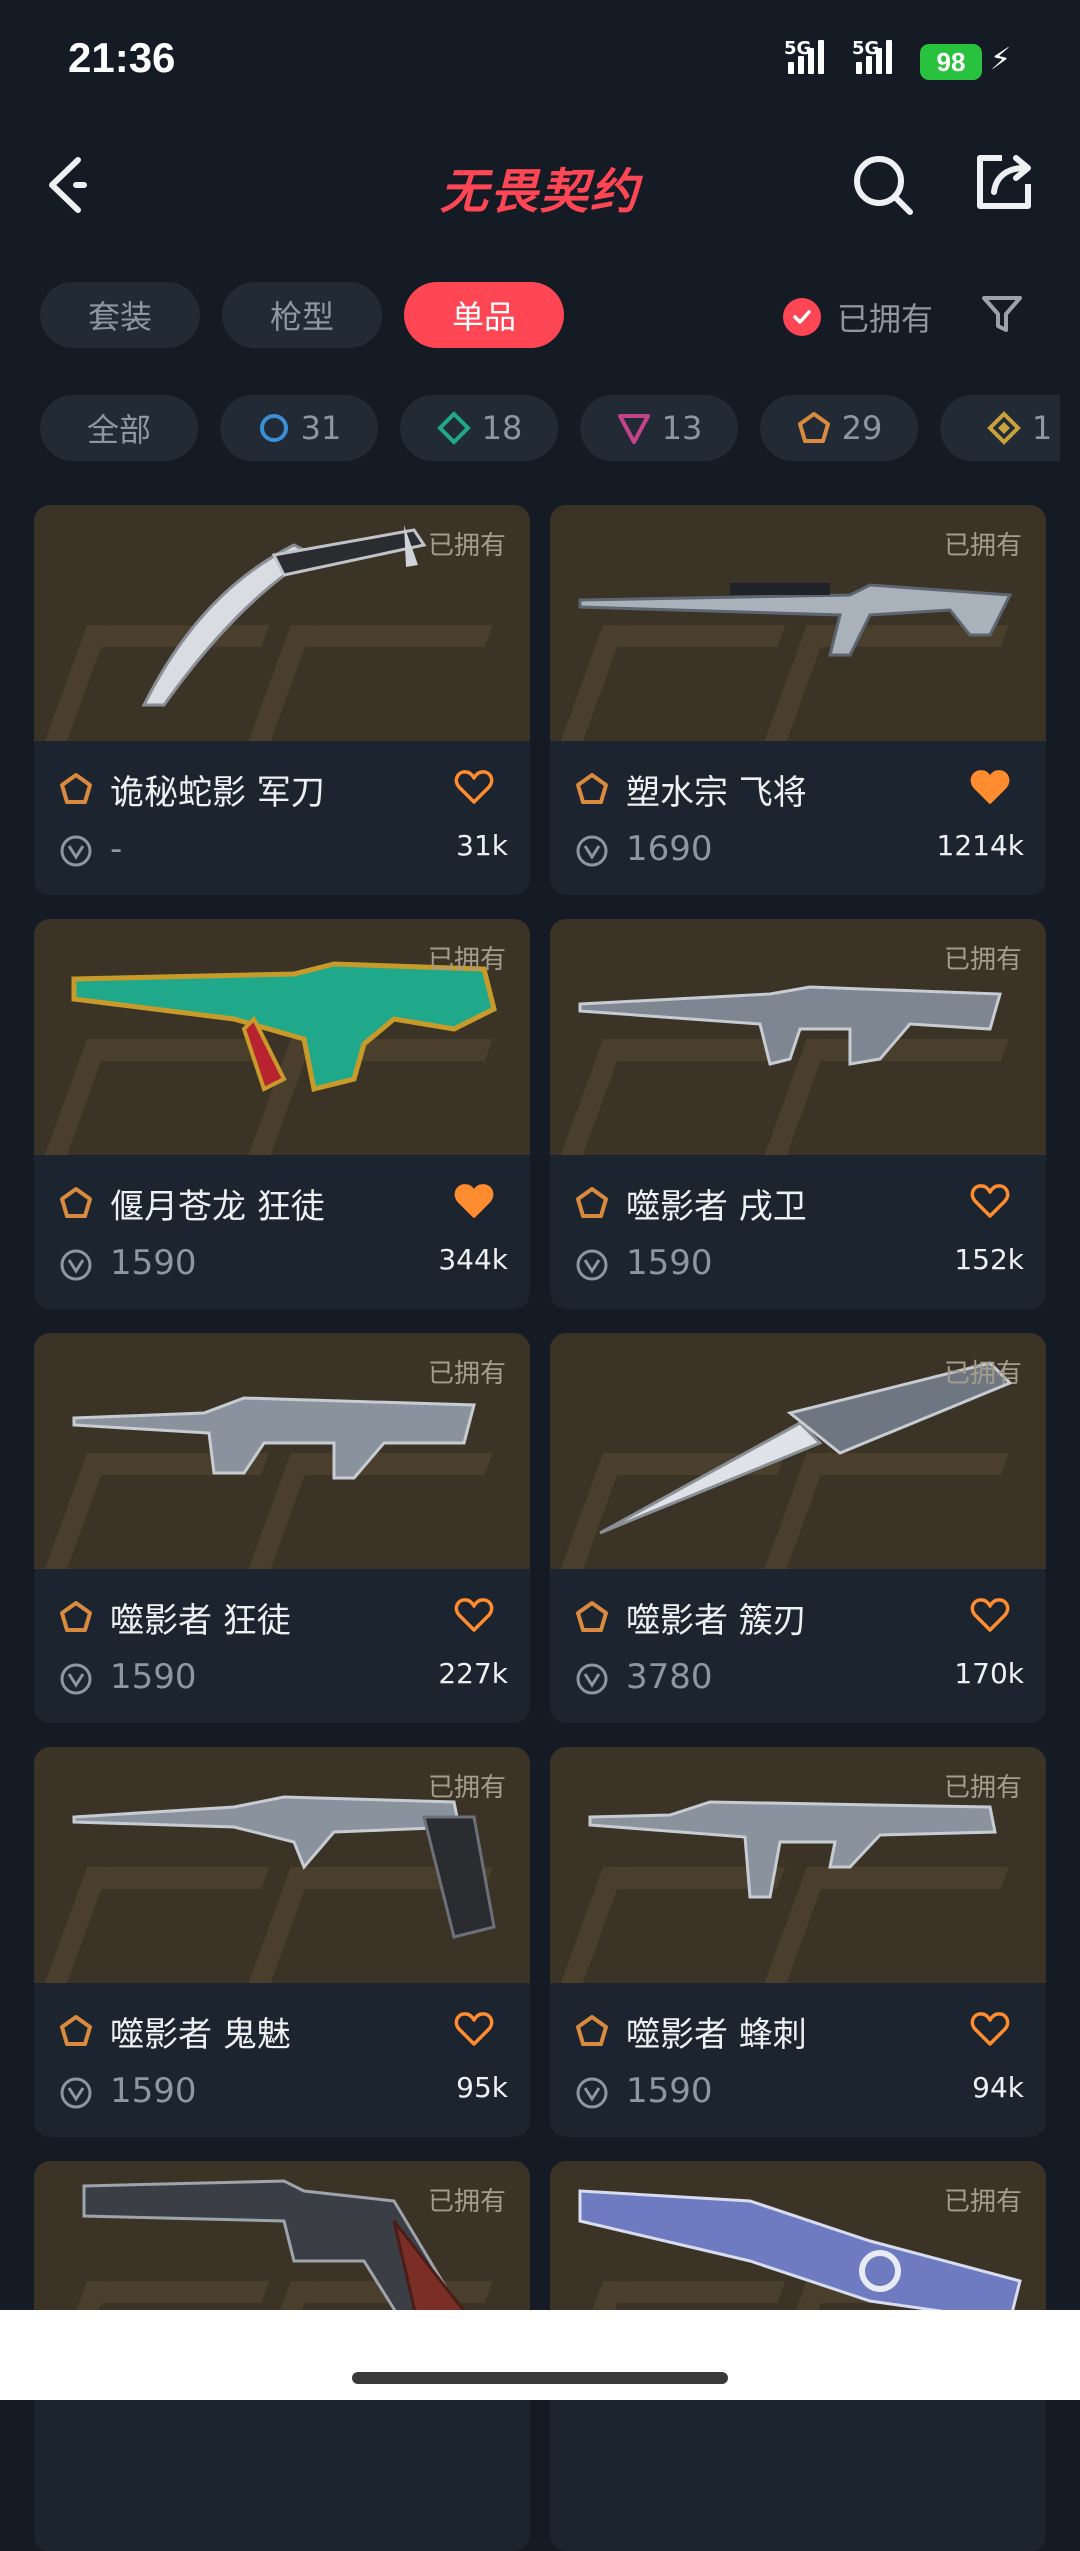 This screenshot has height=2551, width=1080. What do you see at coordinates (540, 2378) in the screenshot?
I see `home-indicator` at bounding box center [540, 2378].